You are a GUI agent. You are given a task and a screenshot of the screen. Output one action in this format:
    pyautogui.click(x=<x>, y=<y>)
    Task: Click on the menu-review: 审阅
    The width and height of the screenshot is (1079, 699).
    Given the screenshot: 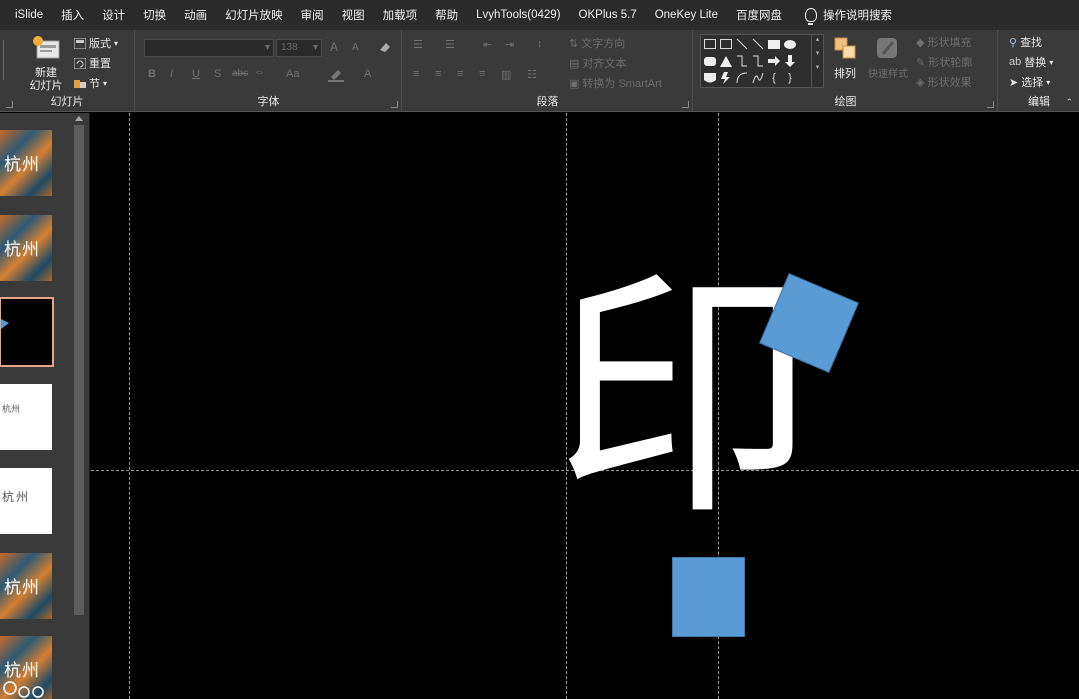 What is the action you would take?
    pyautogui.click(x=312, y=15)
    